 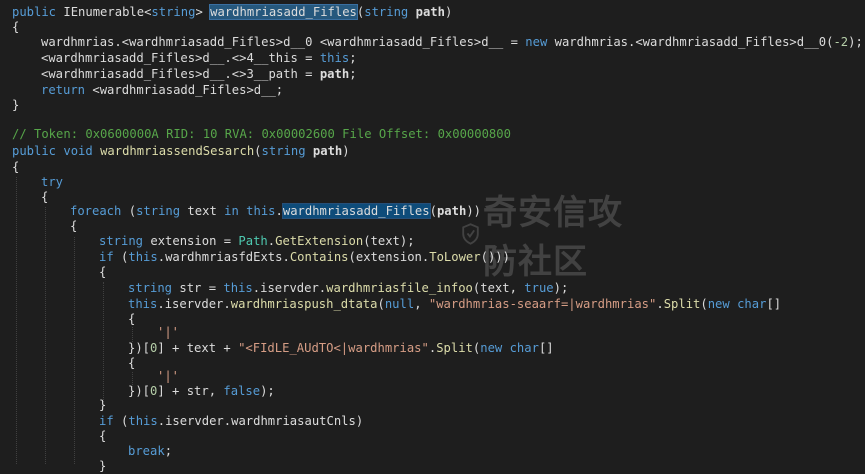 What do you see at coordinates (44, 197) in the screenshot?
I see `code-line-12: {` at bounding box center [44, 197].